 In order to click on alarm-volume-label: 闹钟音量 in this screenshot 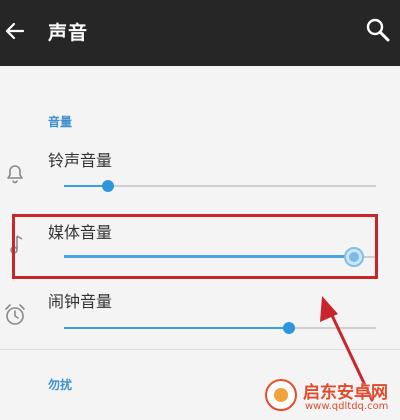, I will do `click(80, 301)`.